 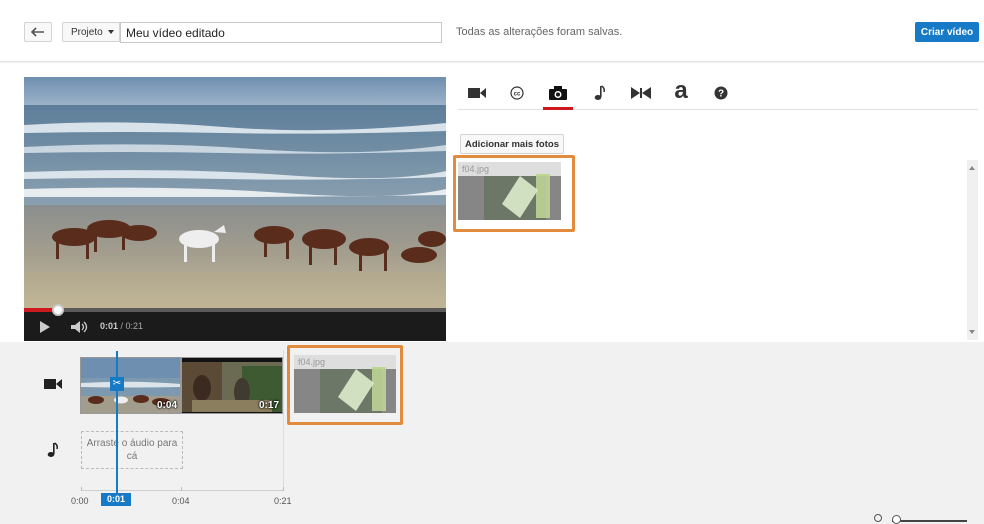 I want to click on current-time: 0:01, so click(x=109, y=326).